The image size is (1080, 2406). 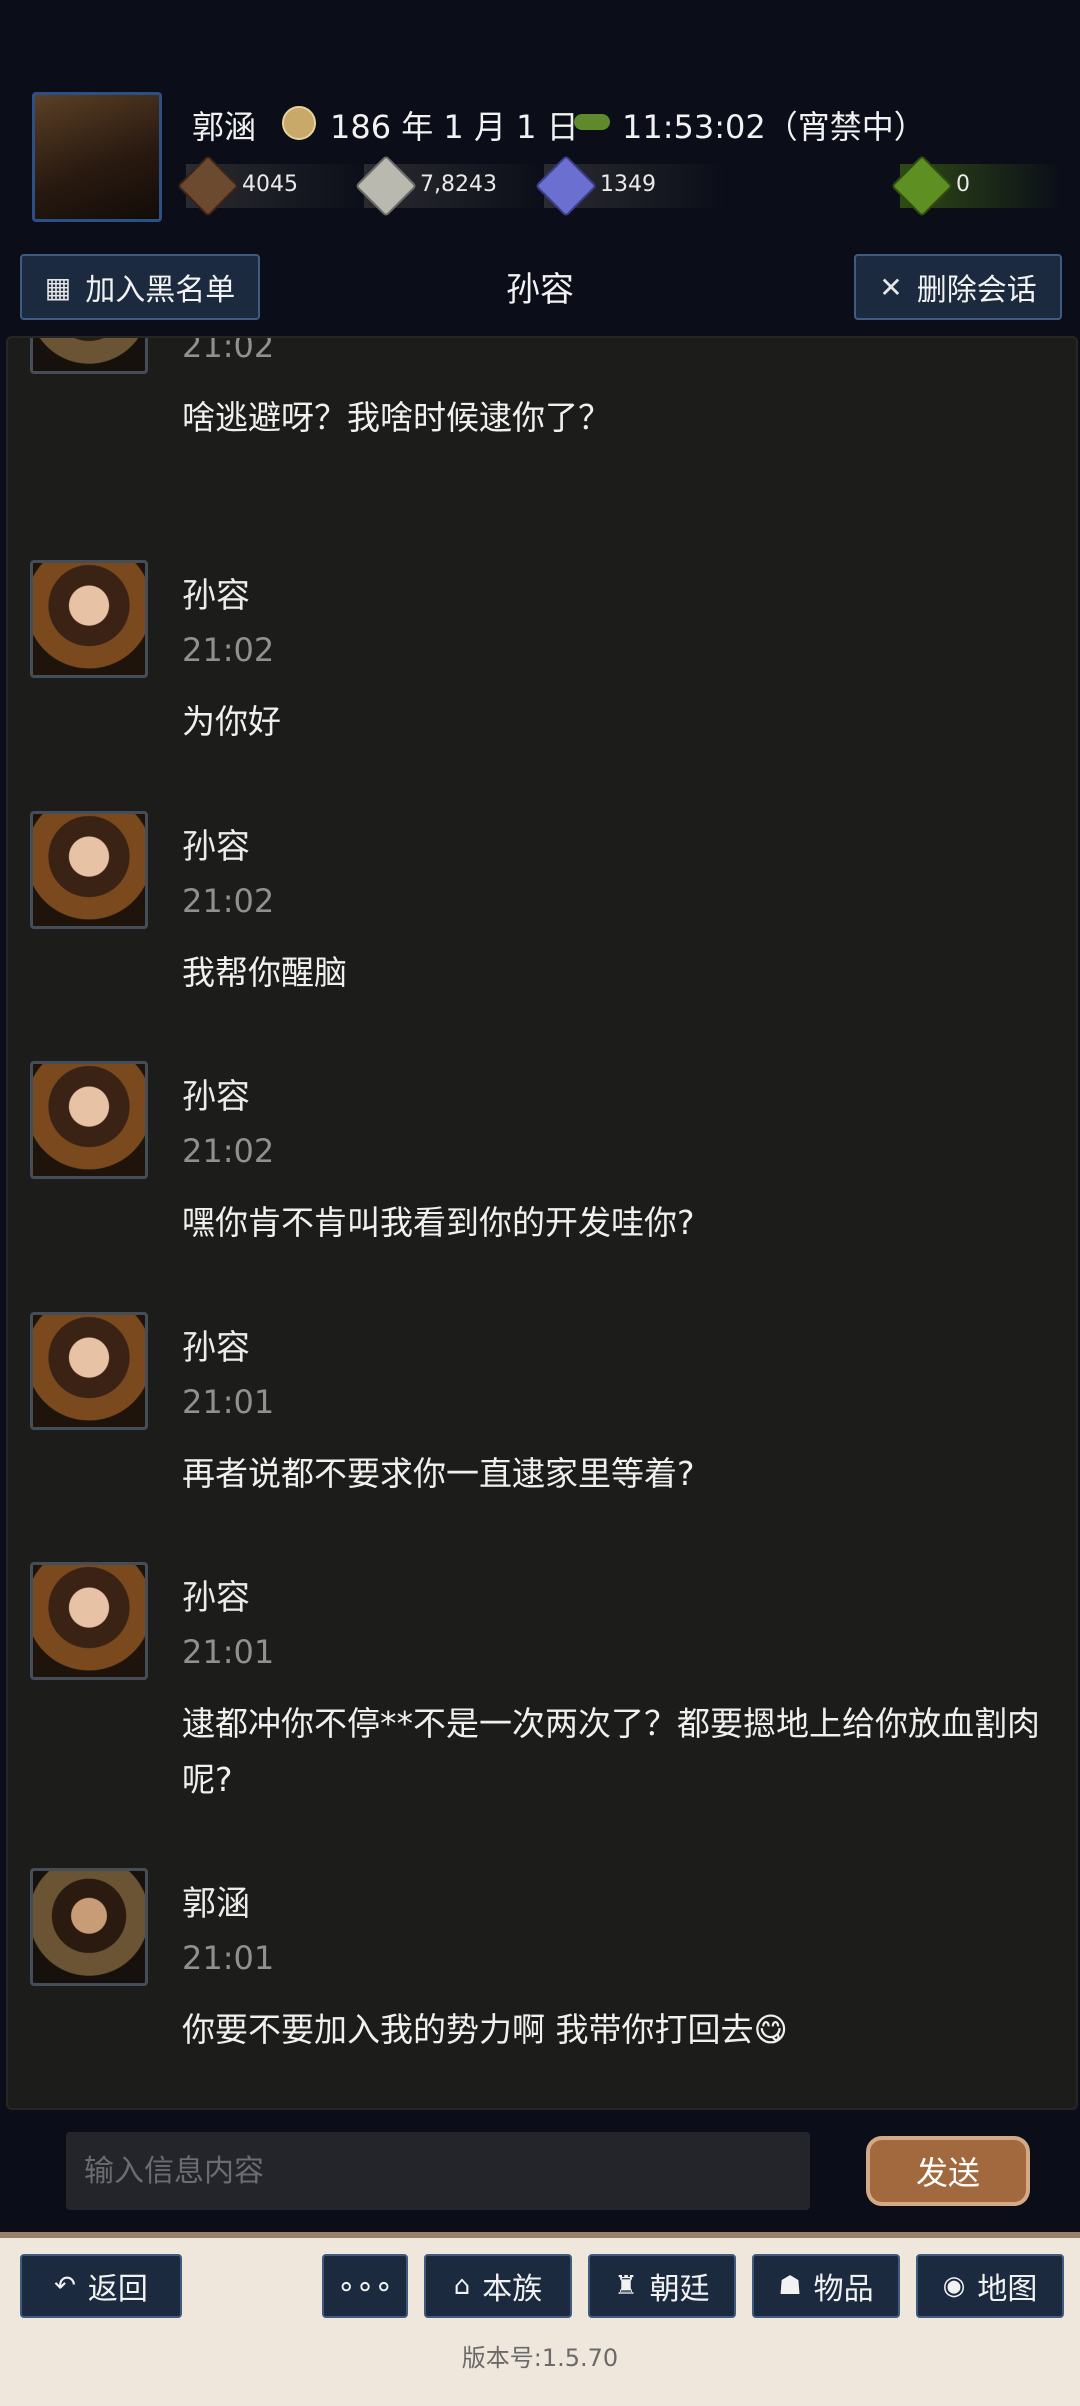 What do you see at coordinates (264, 972) in the screenshot?
I see `message-text: 我帮你醒脑` at bounding box center [264, 972].